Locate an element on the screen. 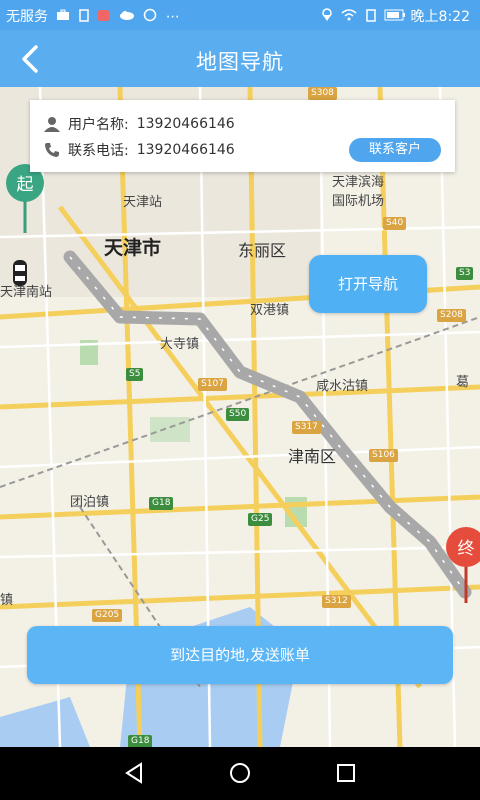 The width and height of the screenshot is (480, 800). location-icon is located at coordinates (327, 17).